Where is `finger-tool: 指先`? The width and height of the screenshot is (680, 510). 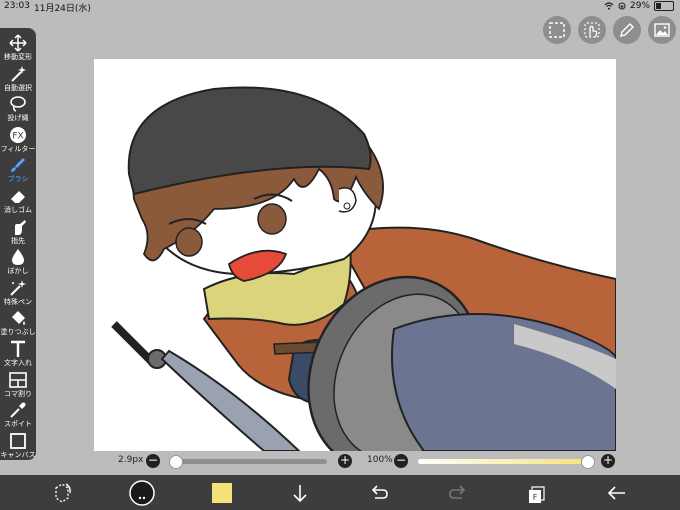 finger-tool: 指先 is located at coordinates (18, 233).